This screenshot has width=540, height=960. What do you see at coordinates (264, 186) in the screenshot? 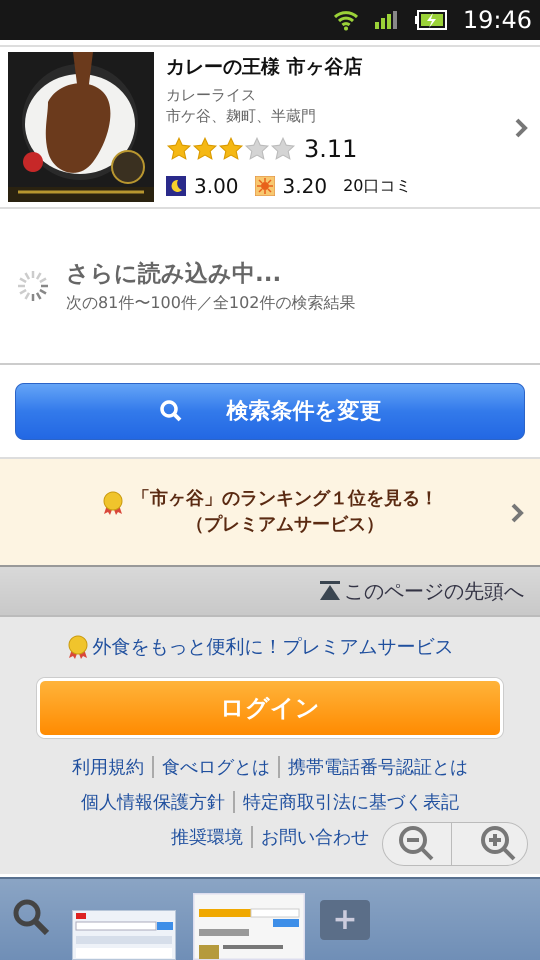
I see `sun-icon` at bounding box center [264, 186].